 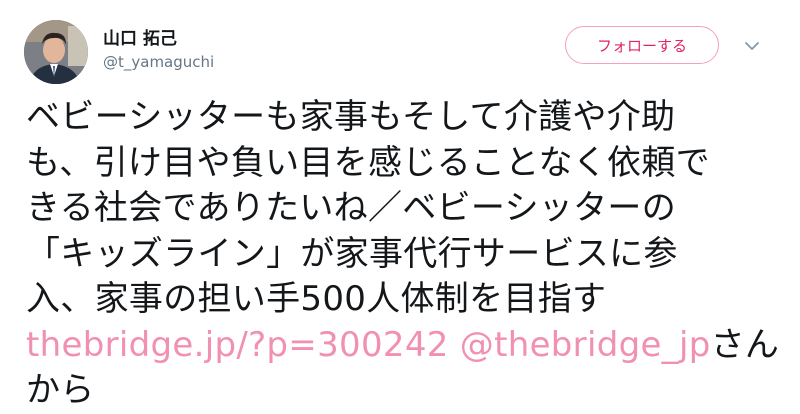 What do you see at coordinates (158, 62) in the screenshot?
I see `user-handle: @t_yamaguchi` at bounding box center [158, 62].